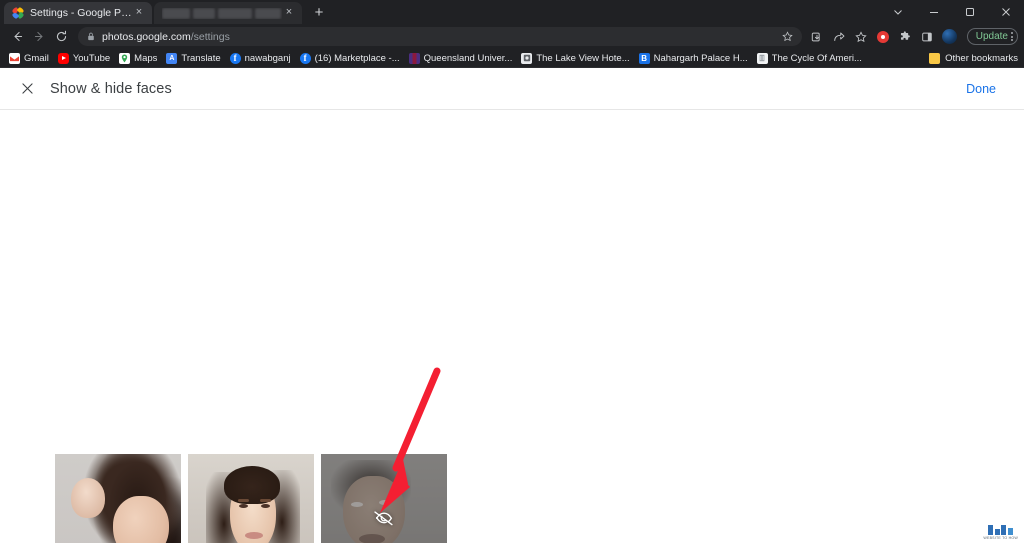 The height and width of the screenshot is (543, 1024). I want to click on side-panel-icon, so click(927, 36).